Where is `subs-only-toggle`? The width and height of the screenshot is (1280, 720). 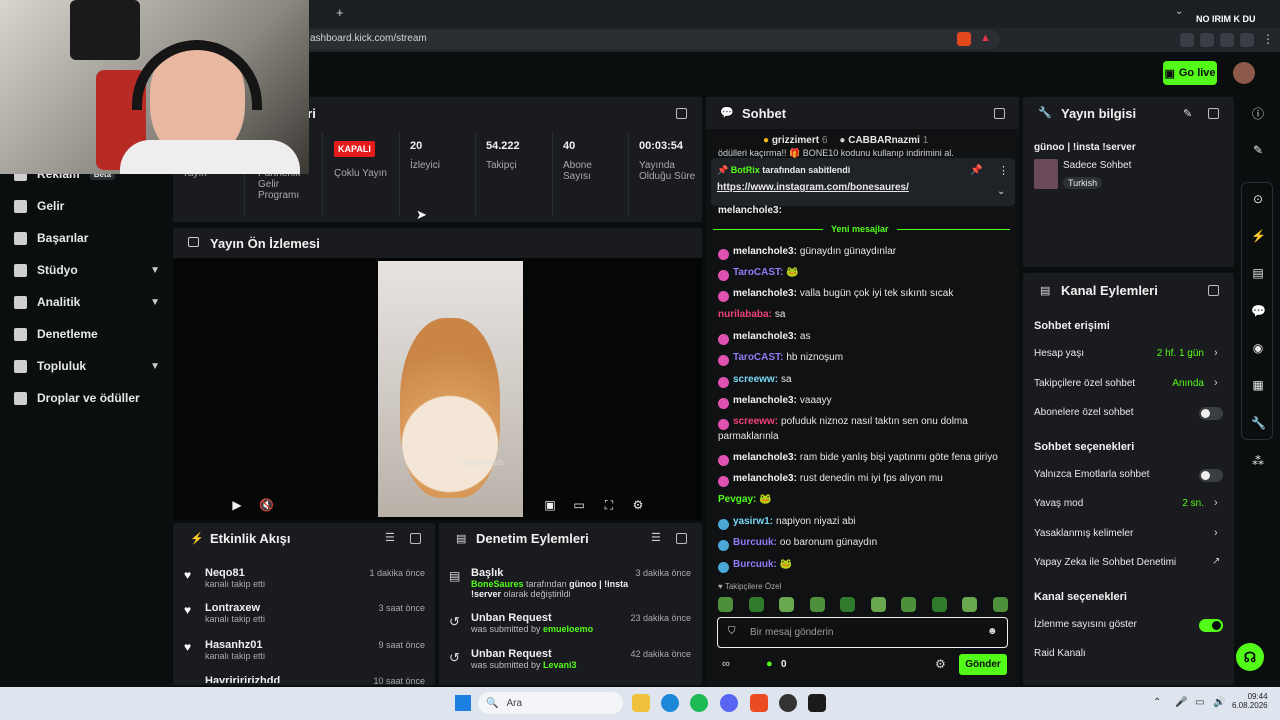
subs-only-toggle is located at coordinates (1211, 413).